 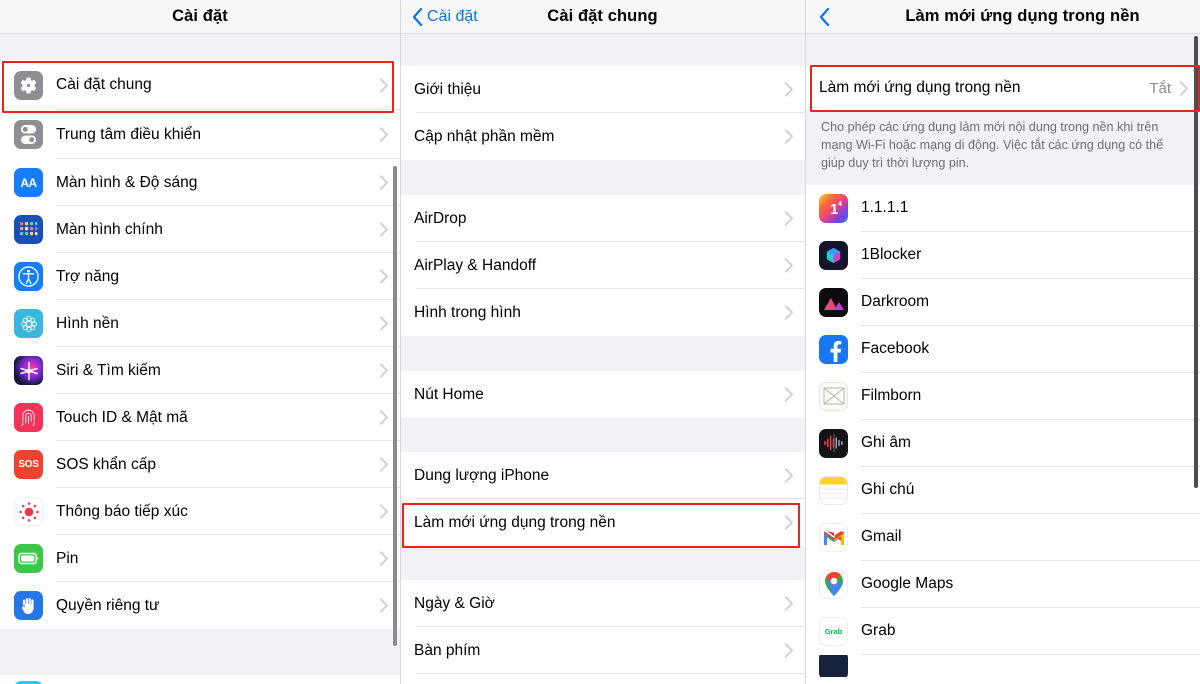 I want to click on home-screen-icon, so click(x=28, y=229).